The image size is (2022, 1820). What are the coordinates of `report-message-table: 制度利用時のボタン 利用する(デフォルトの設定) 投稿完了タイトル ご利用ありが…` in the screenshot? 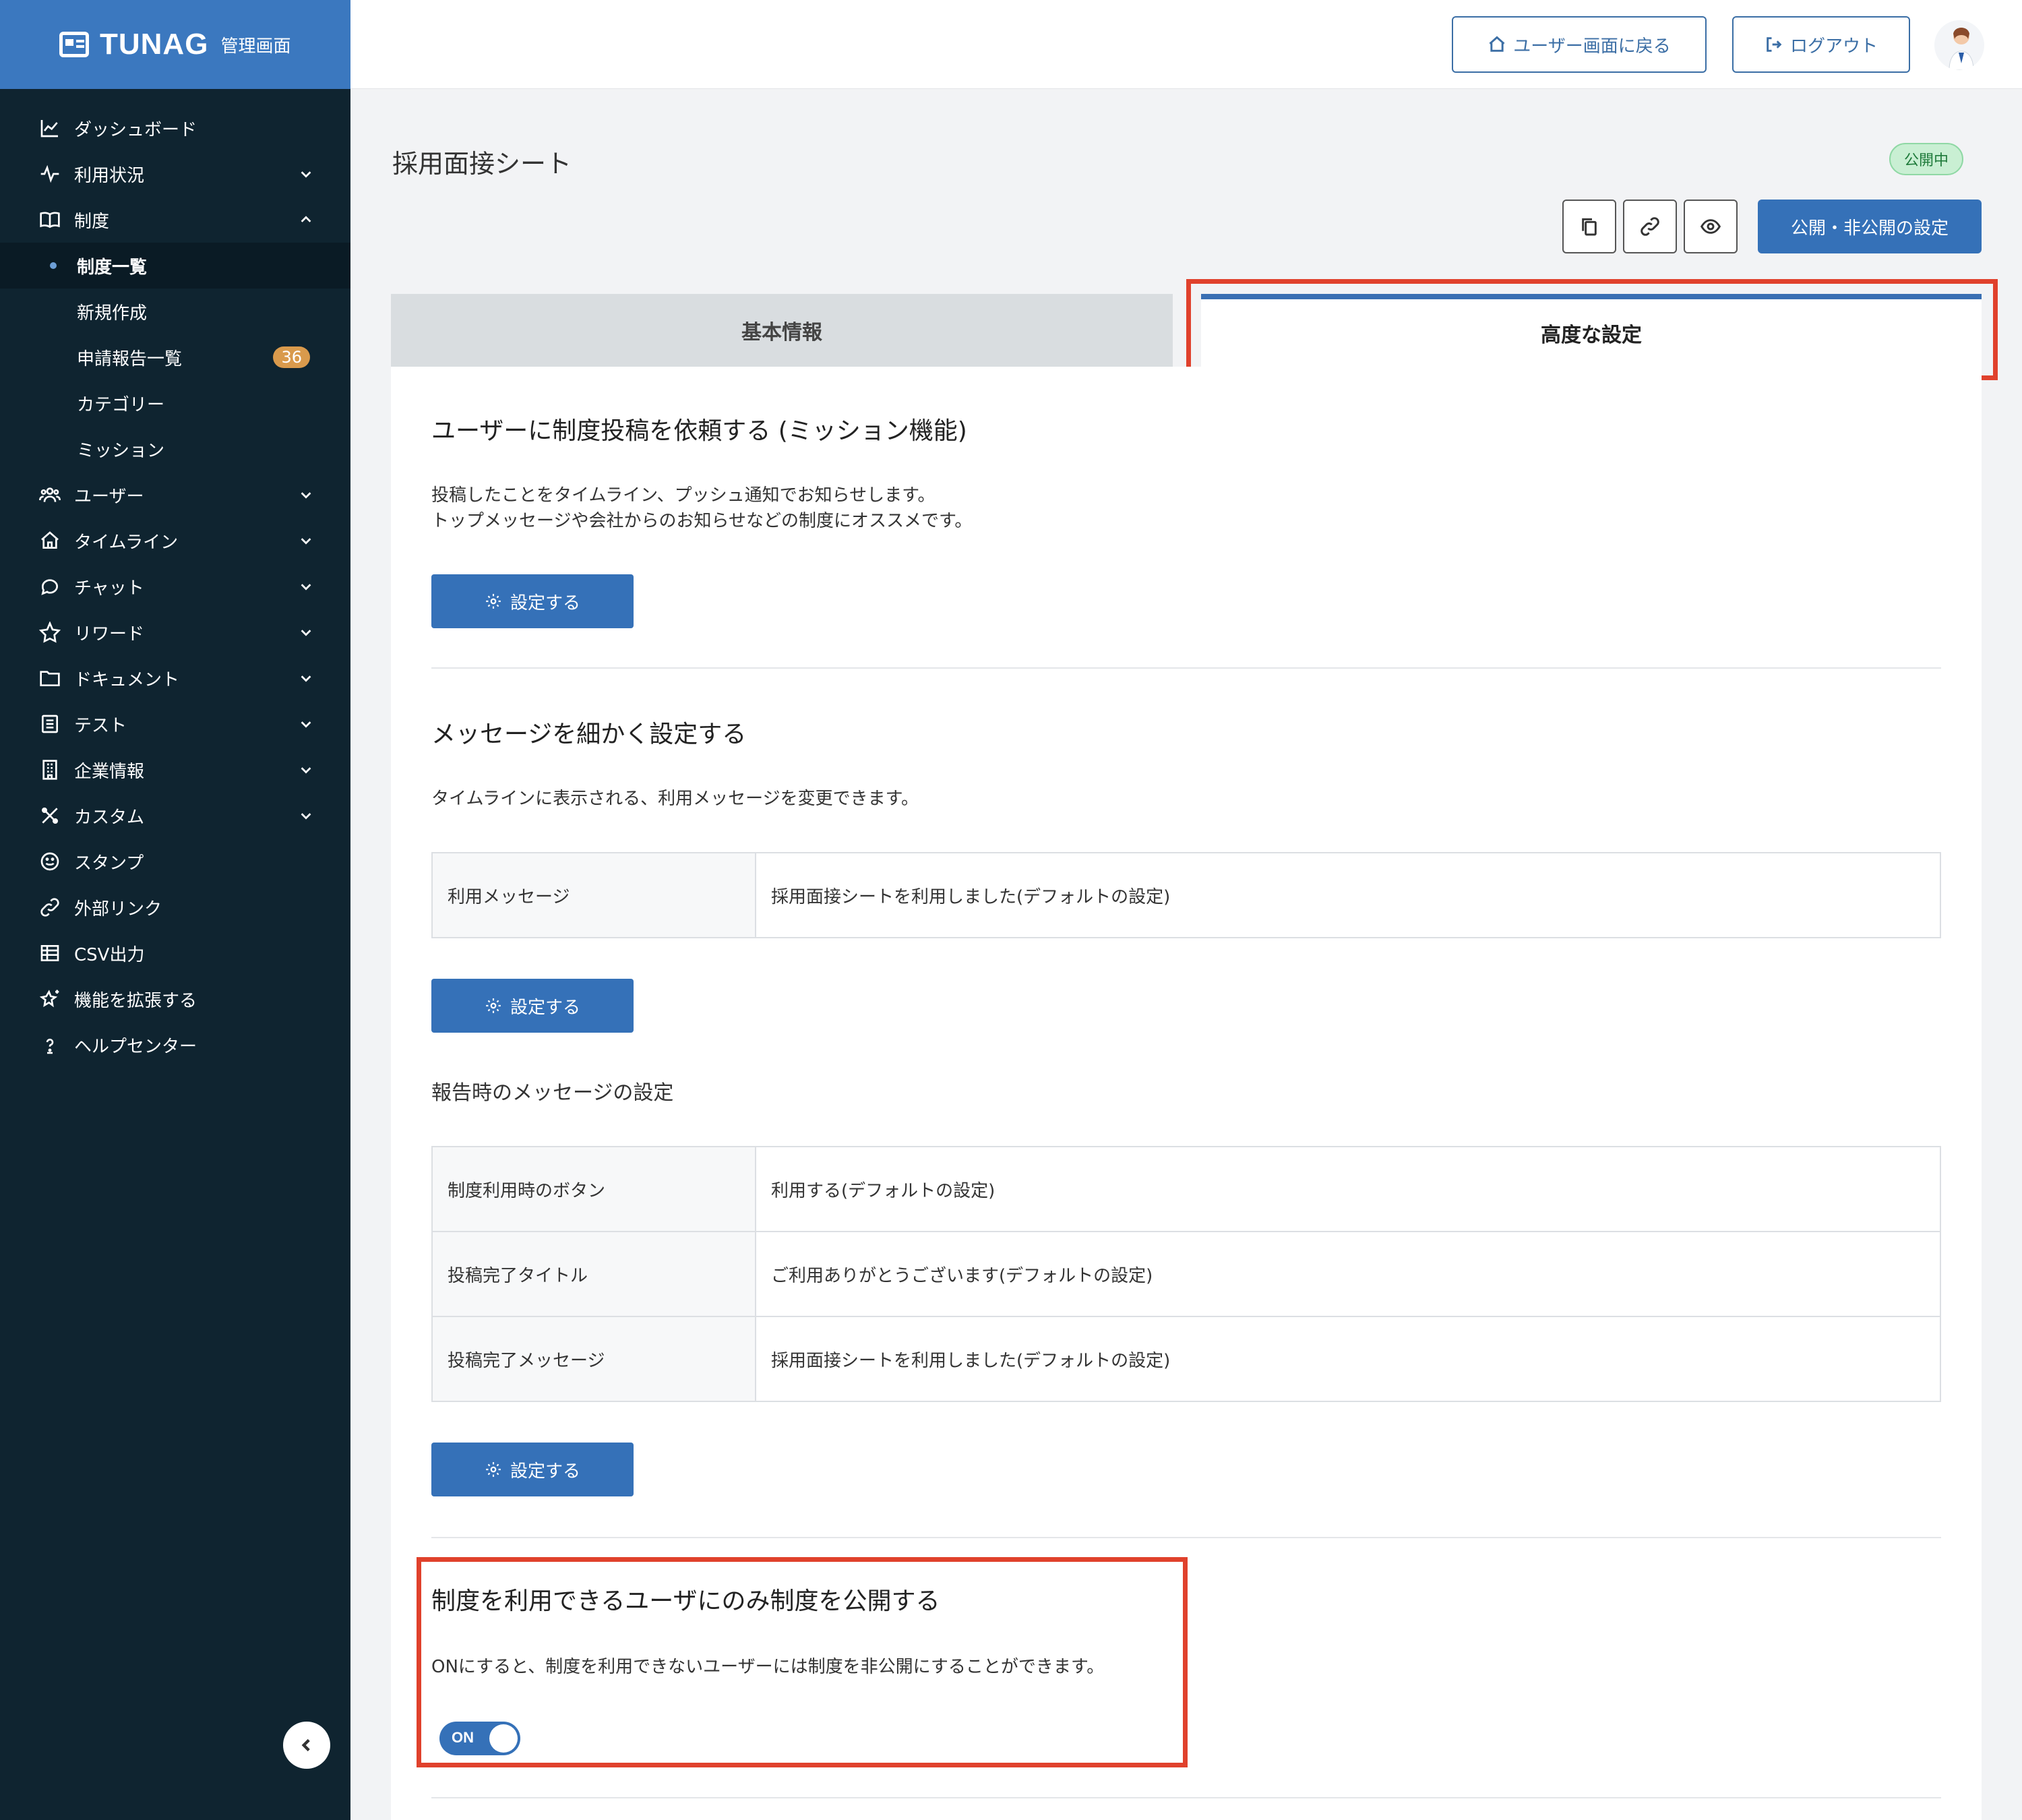 It's located at (1186, 1274).